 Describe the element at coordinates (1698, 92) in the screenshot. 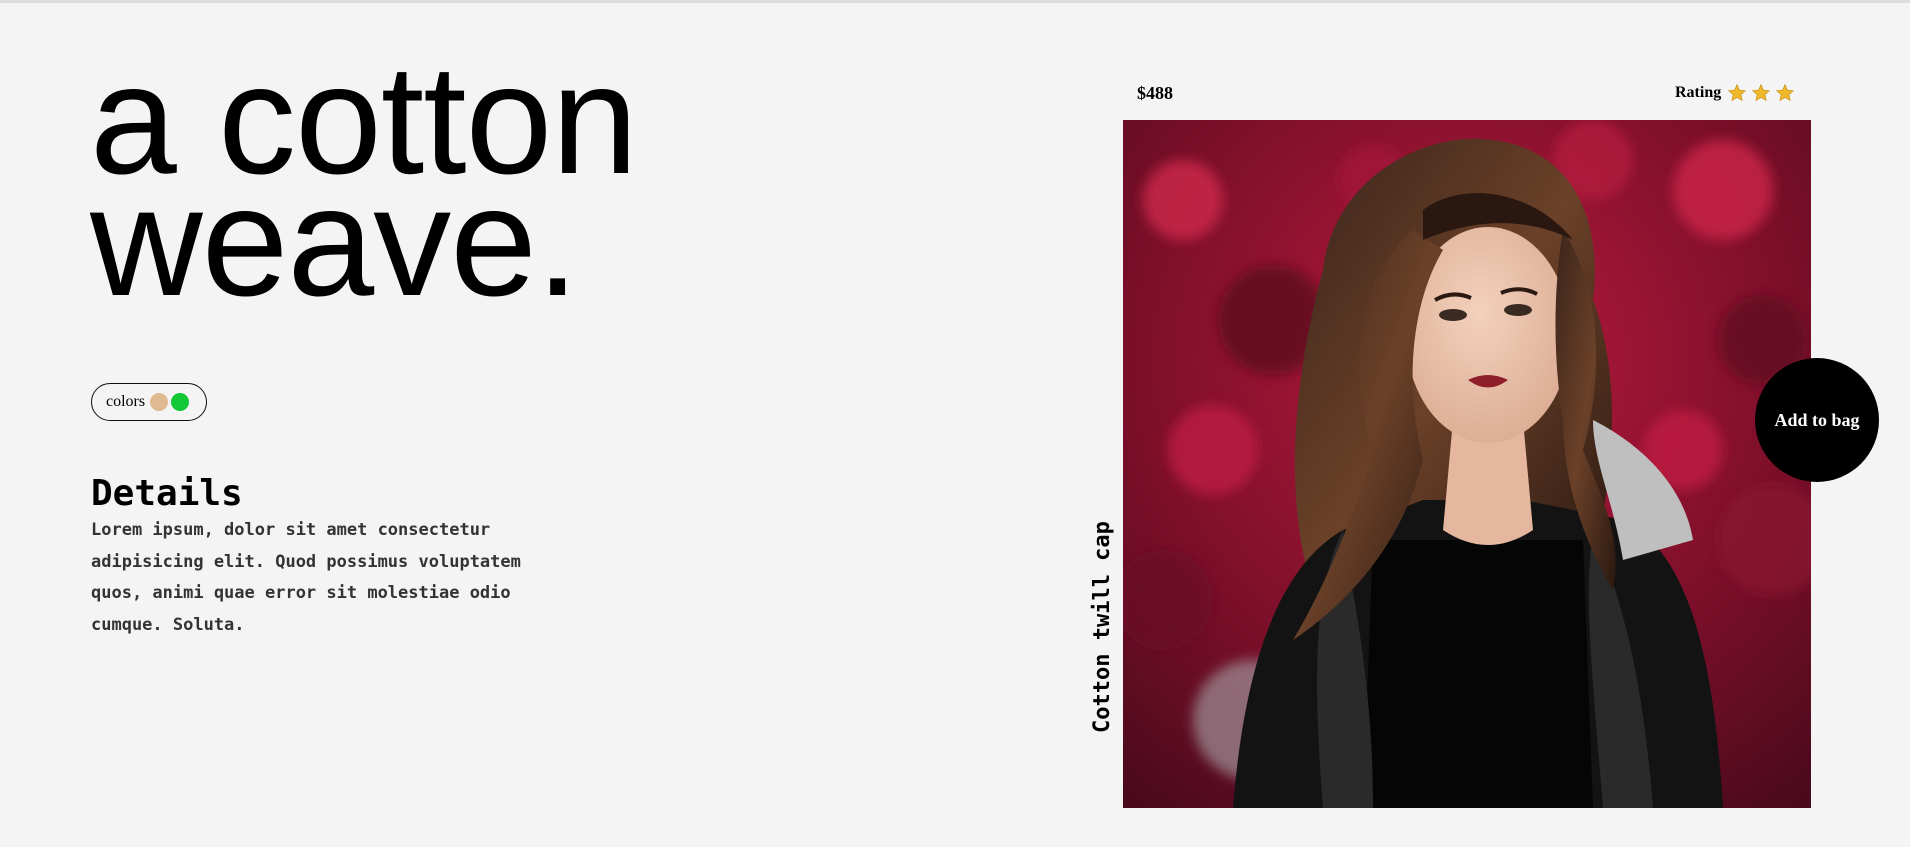

I see `rating-label: Rating` at that location.